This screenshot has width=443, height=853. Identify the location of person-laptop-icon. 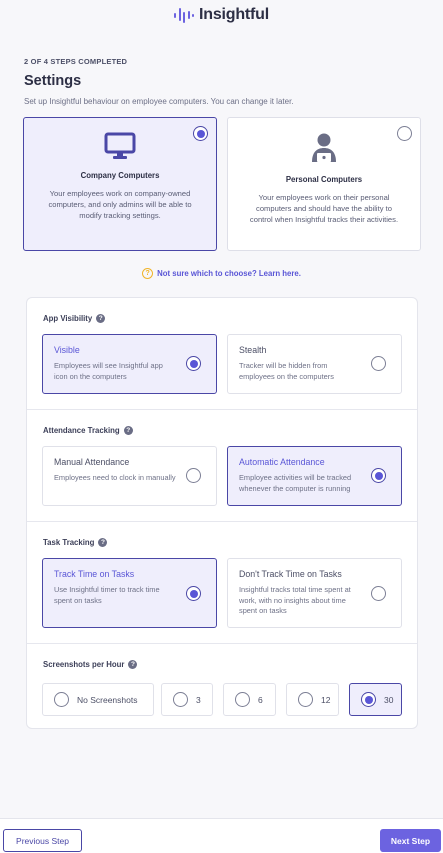
(324, 148).